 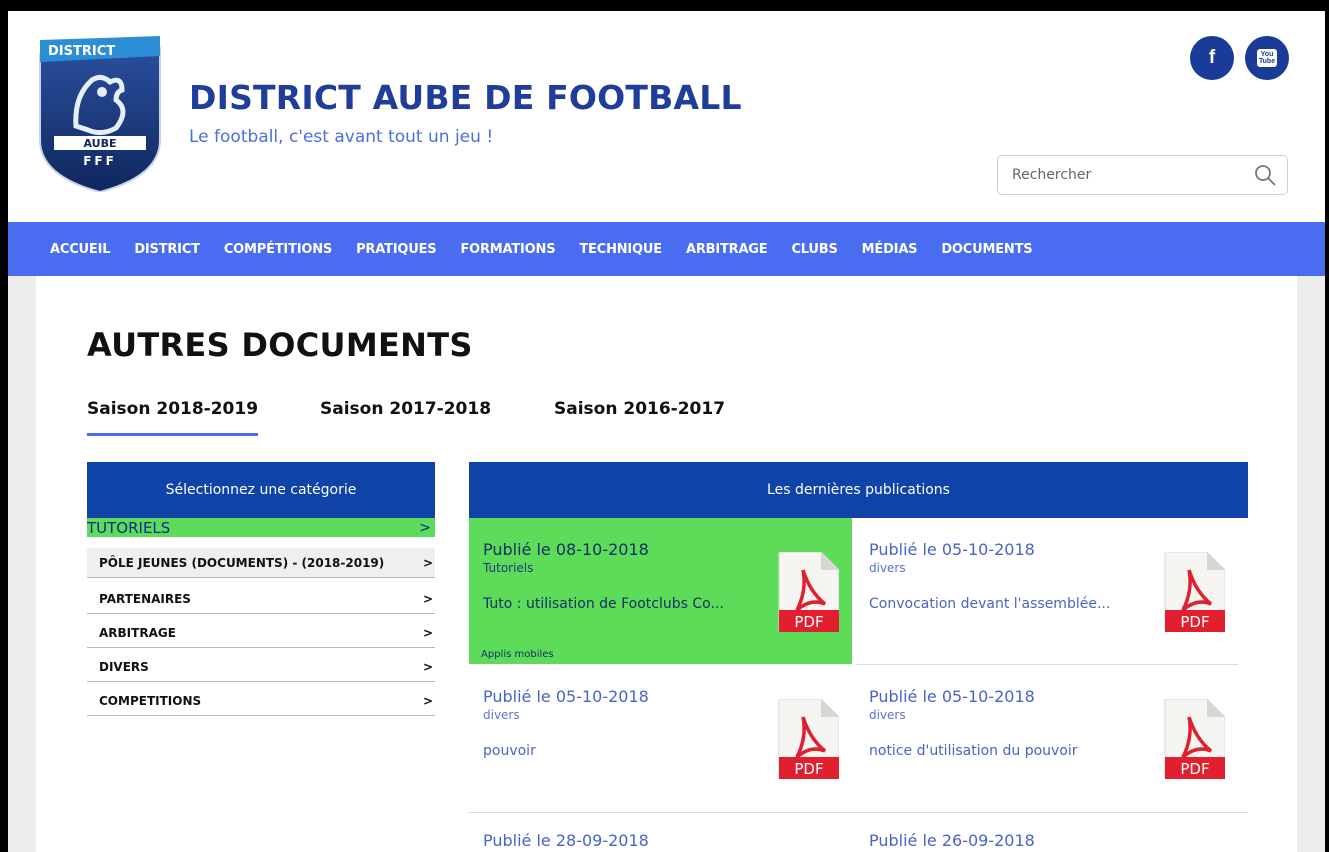 I want to click on publication-card: Publié le 05-10-2018 divers pouvoir PDF, so click(x=660, y=738).